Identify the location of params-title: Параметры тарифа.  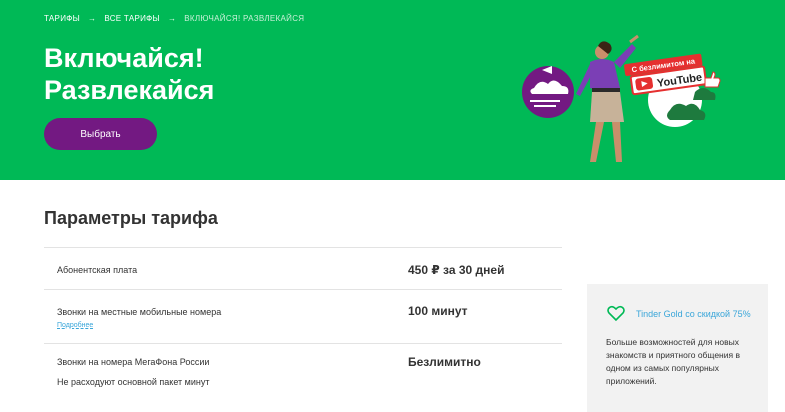
(131, 218).